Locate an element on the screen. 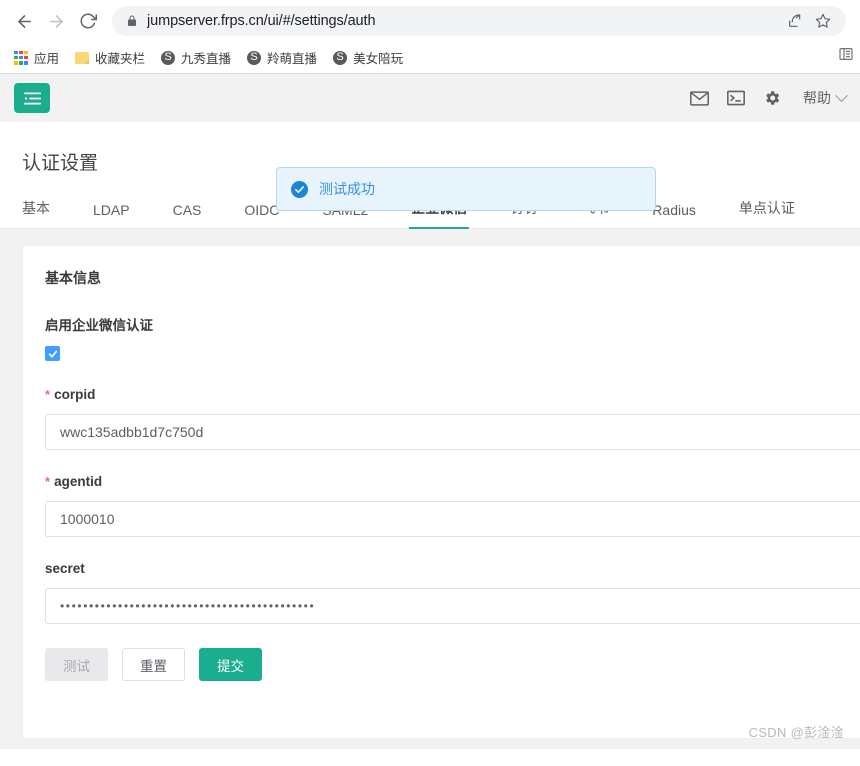  watermark: CSDN @彭淦淦 is located at coordinates (796, 732).